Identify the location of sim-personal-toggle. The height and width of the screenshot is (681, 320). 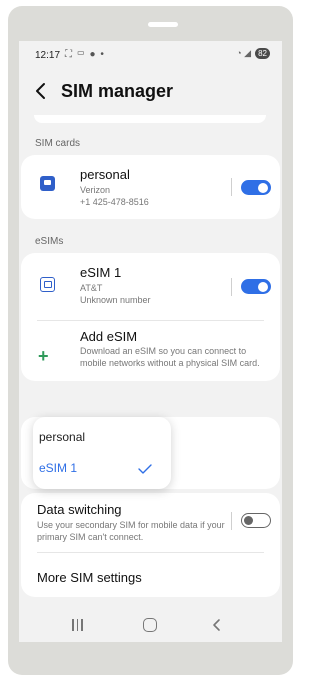
(256, 187).